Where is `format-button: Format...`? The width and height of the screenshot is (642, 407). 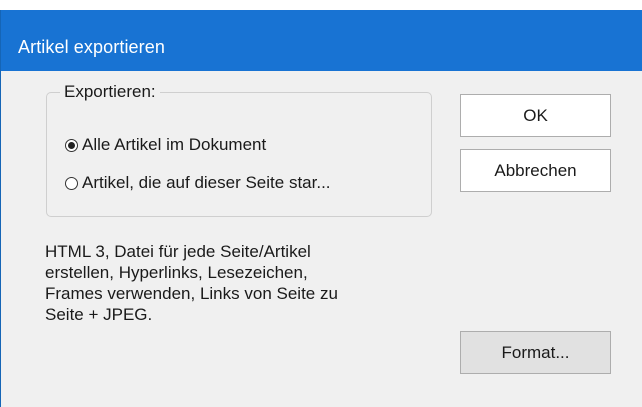 format-button: Format... is located at coordinates (535, 352).